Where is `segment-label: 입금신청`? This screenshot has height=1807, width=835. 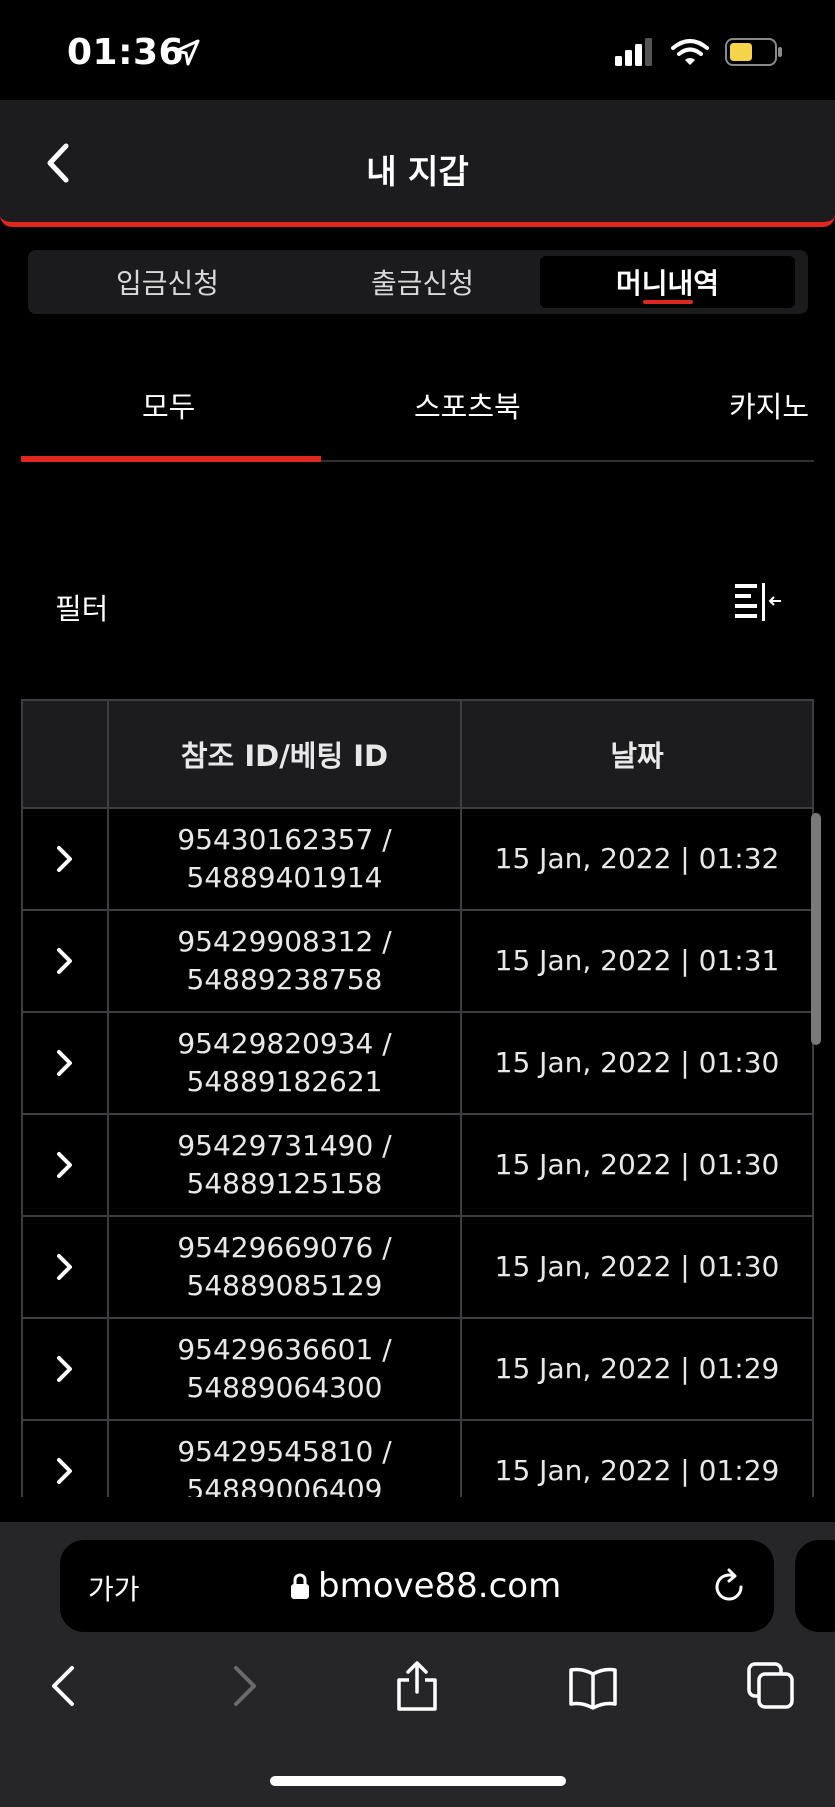 segment-label: 입금신청 is located at coordinates (167, 283).